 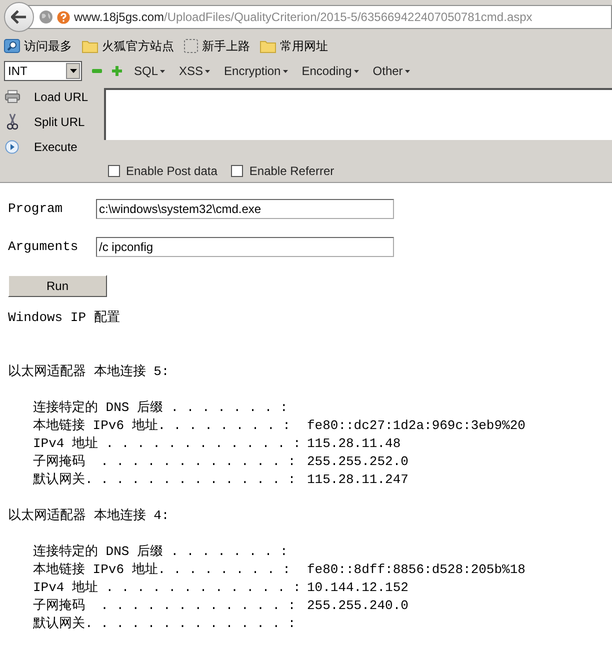 What do you see at coordinates (12, 147) in the screenshot?
I see `play-icon` at bounding box center [12, 147].